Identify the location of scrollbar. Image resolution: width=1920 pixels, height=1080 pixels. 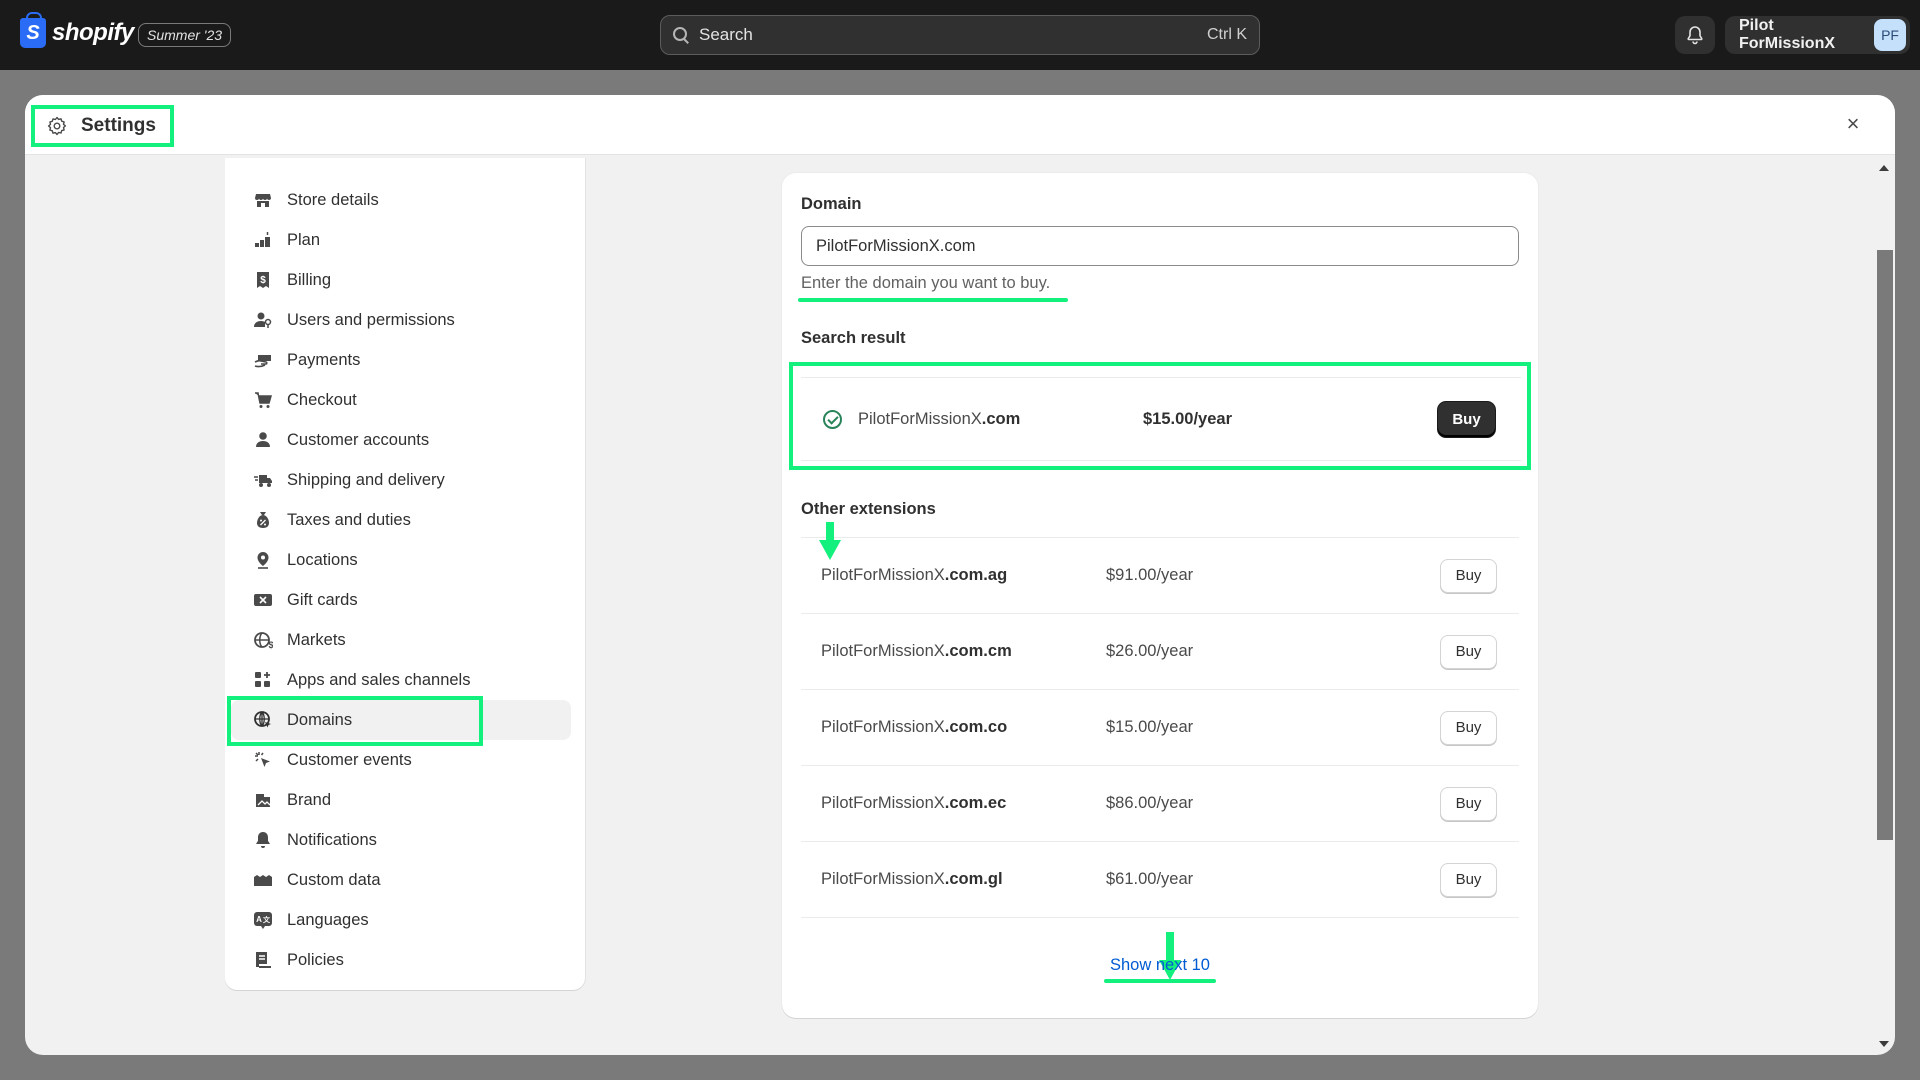
(1885, 605).